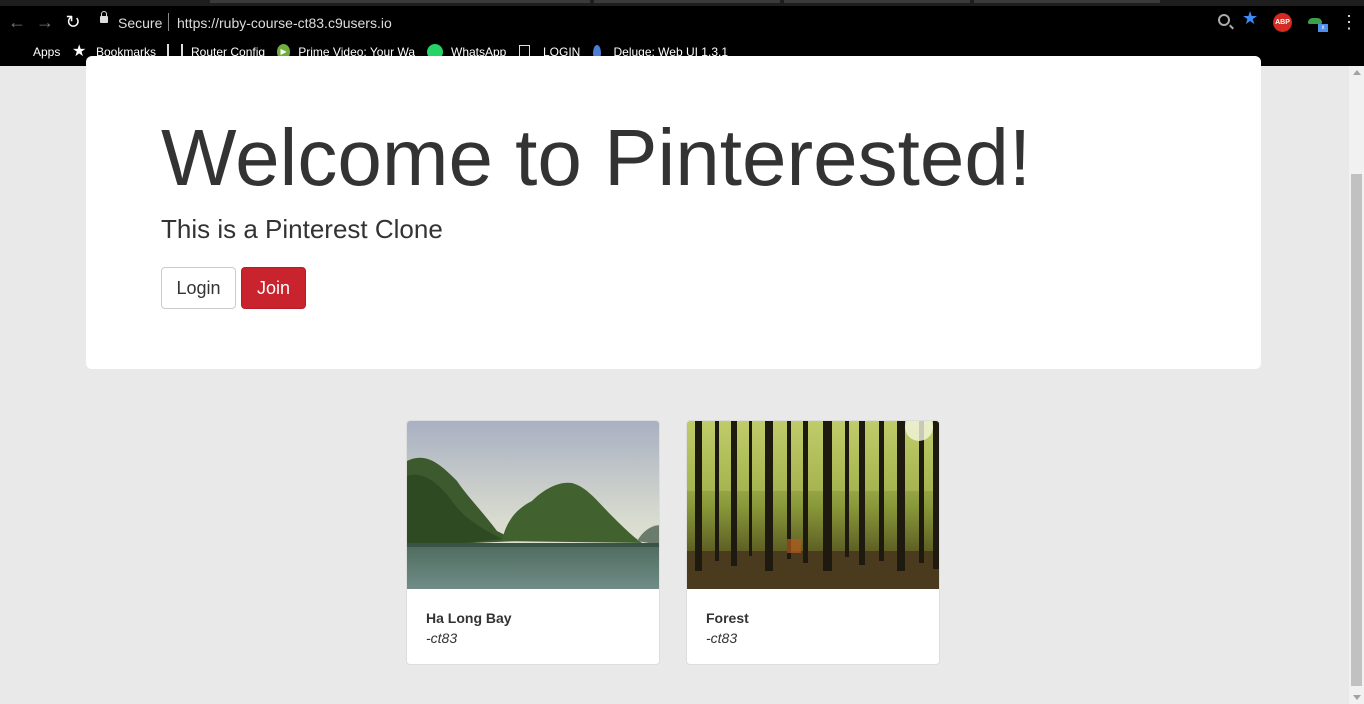 The image size is (1364, 704). I want to click on pin-card: Forest -ct83, so click(813, 542).